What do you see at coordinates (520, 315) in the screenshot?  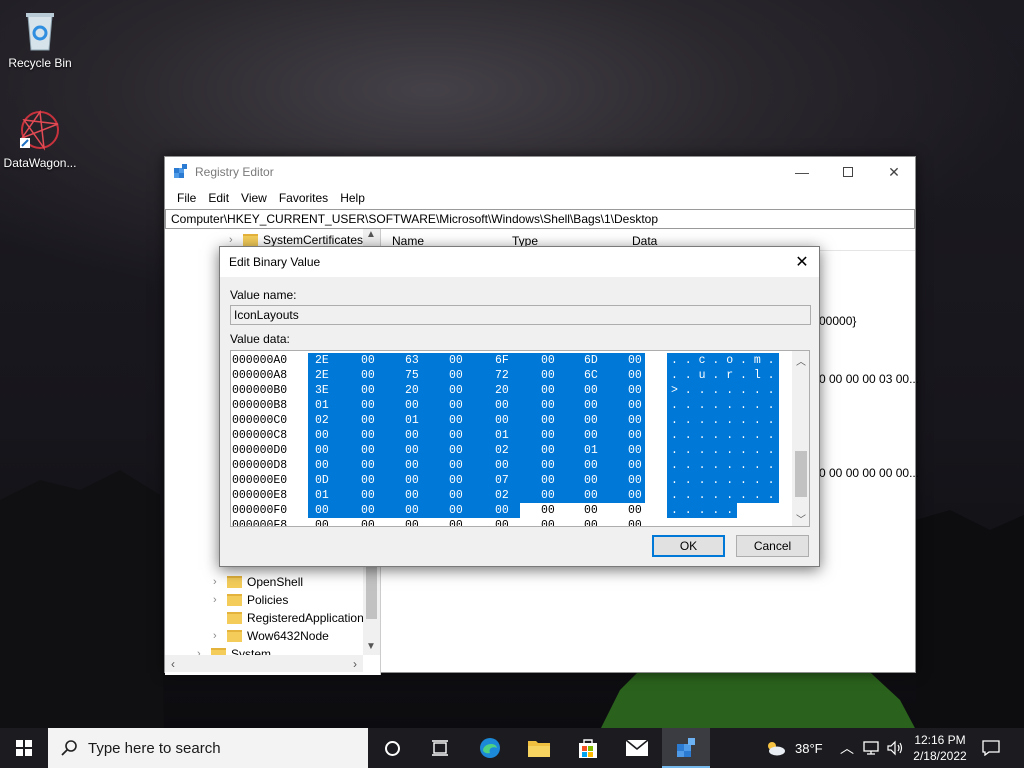 I see `value-name-field: IconLayouts` at bounding box center [520, 315].